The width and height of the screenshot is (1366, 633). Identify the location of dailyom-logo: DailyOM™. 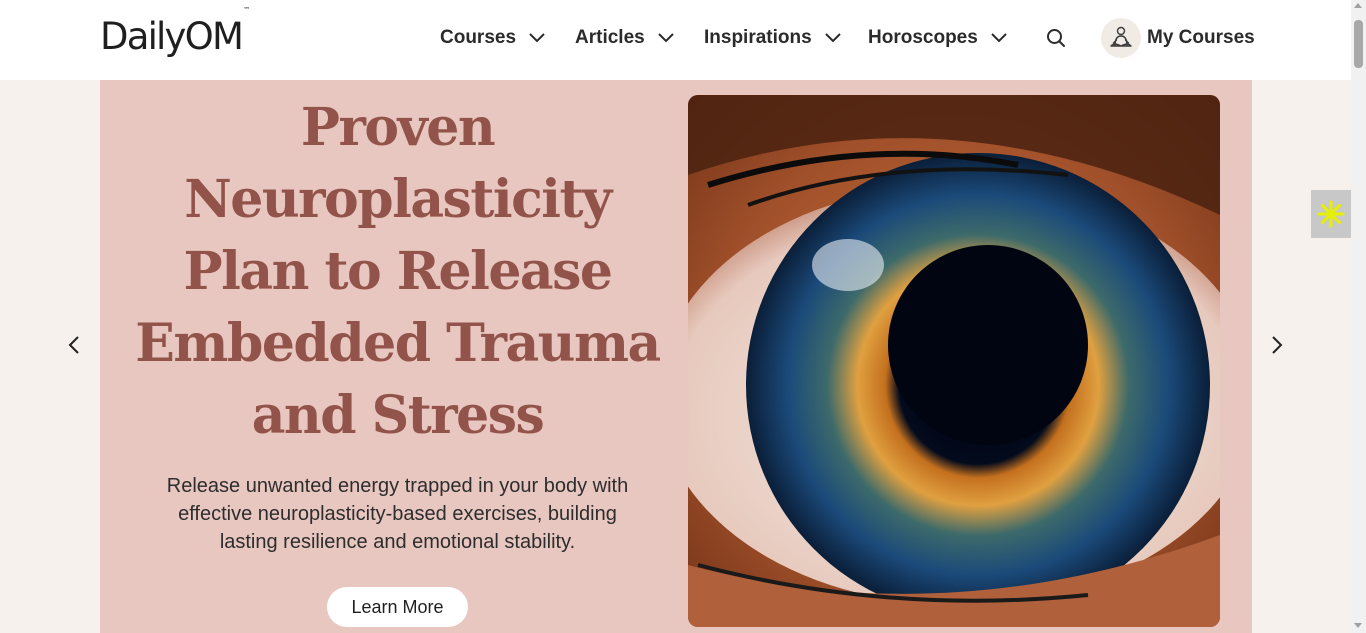
(175, 32).